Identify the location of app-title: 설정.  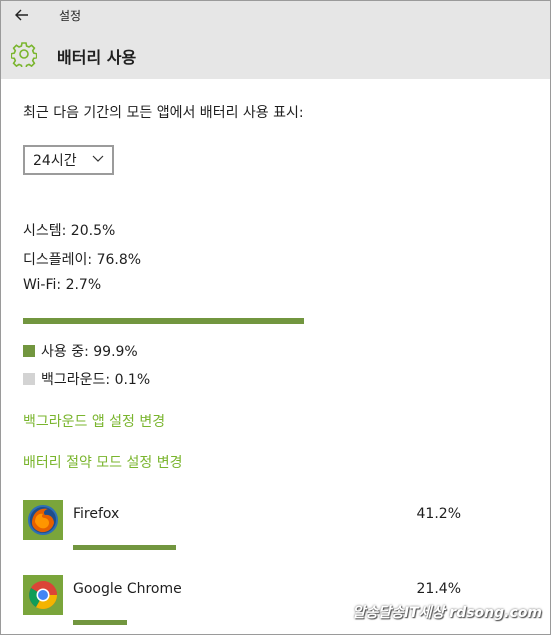
(70, 16).